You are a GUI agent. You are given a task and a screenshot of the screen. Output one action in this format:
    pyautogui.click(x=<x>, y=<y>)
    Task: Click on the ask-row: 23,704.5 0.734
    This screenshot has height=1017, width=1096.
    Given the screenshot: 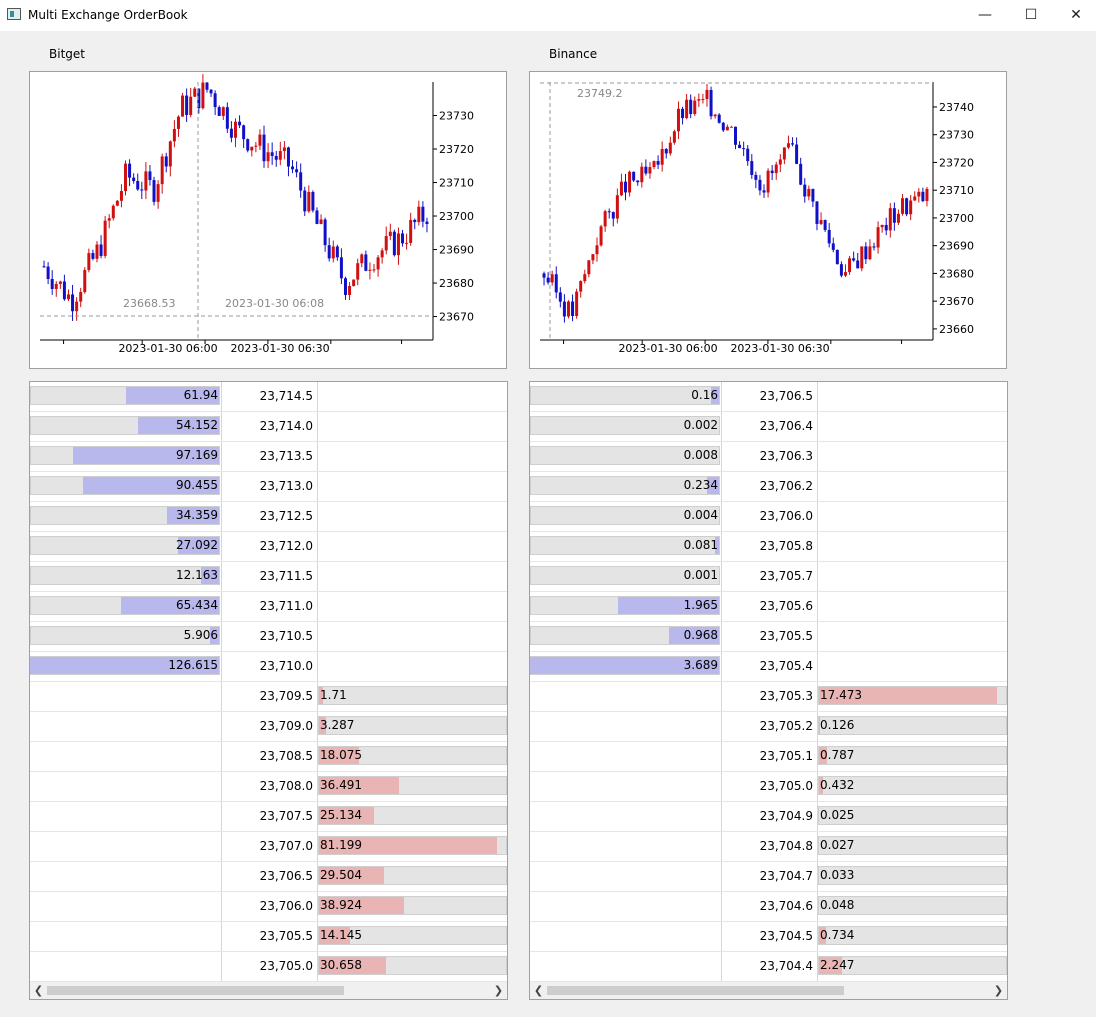 What is the action you would take?
    pyautogui.click(x=768, y=937)
    